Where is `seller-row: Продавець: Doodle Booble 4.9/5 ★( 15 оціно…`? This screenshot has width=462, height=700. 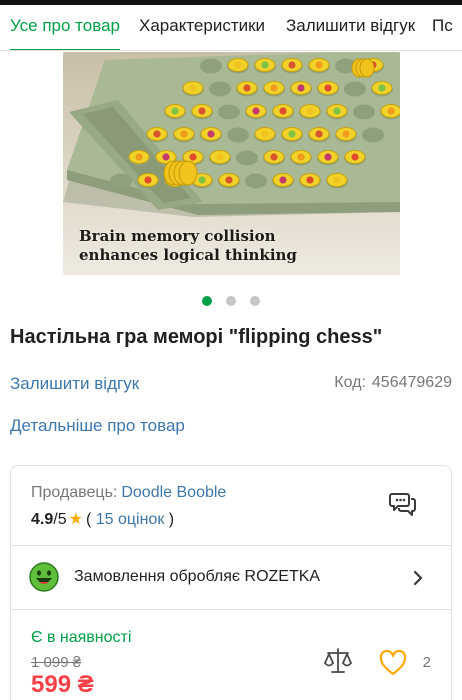 seller-row: Продавець: Doodle Booble 4.9/5 ★( 15 оціно… is located at coordinates (231, 506).